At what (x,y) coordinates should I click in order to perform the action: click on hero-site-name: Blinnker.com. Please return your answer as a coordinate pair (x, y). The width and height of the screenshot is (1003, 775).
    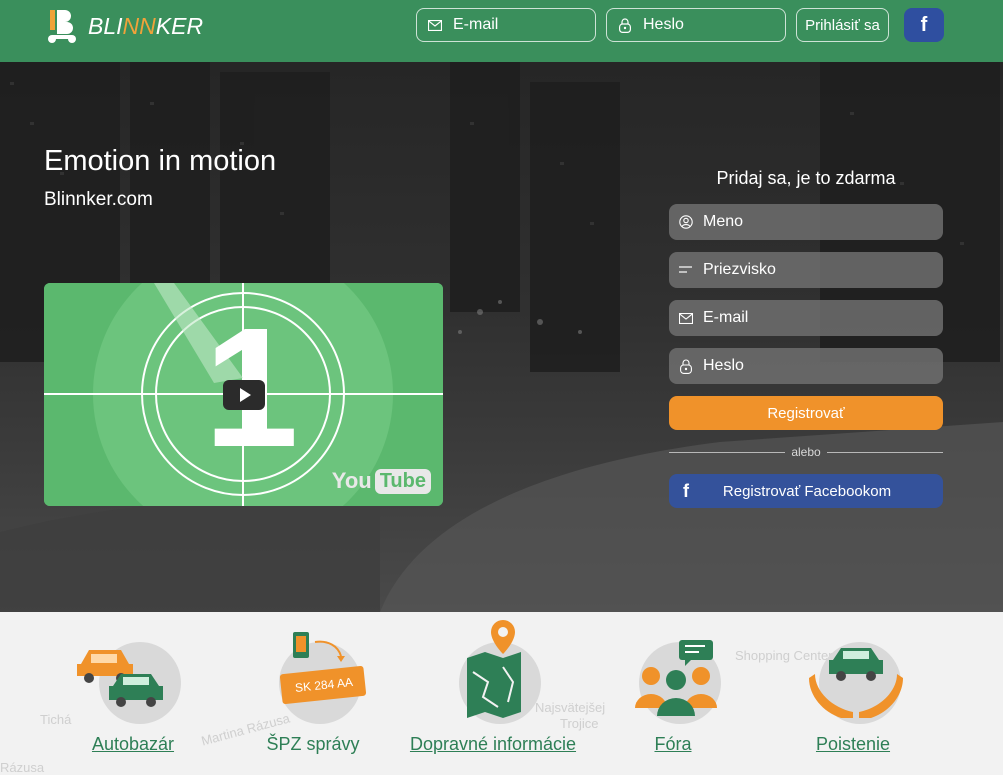
    Looking at the image, I should click on (98, 199).